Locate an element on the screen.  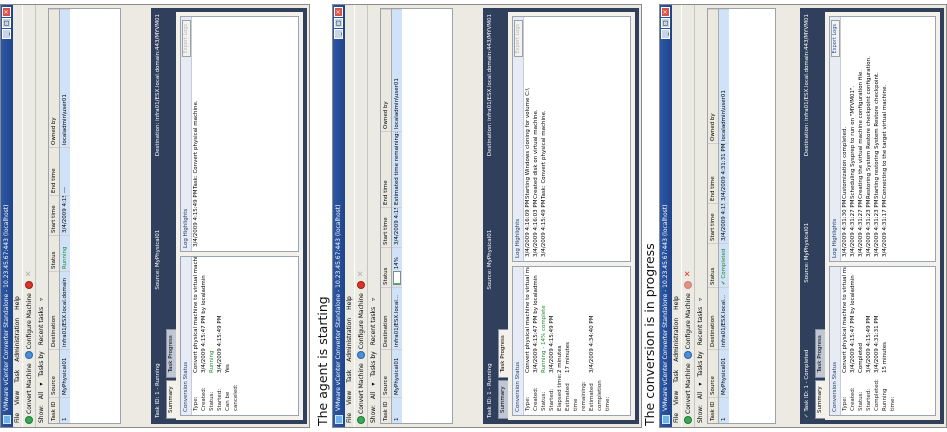
filter-icon: ▾ is located at coordinates (373, 384).